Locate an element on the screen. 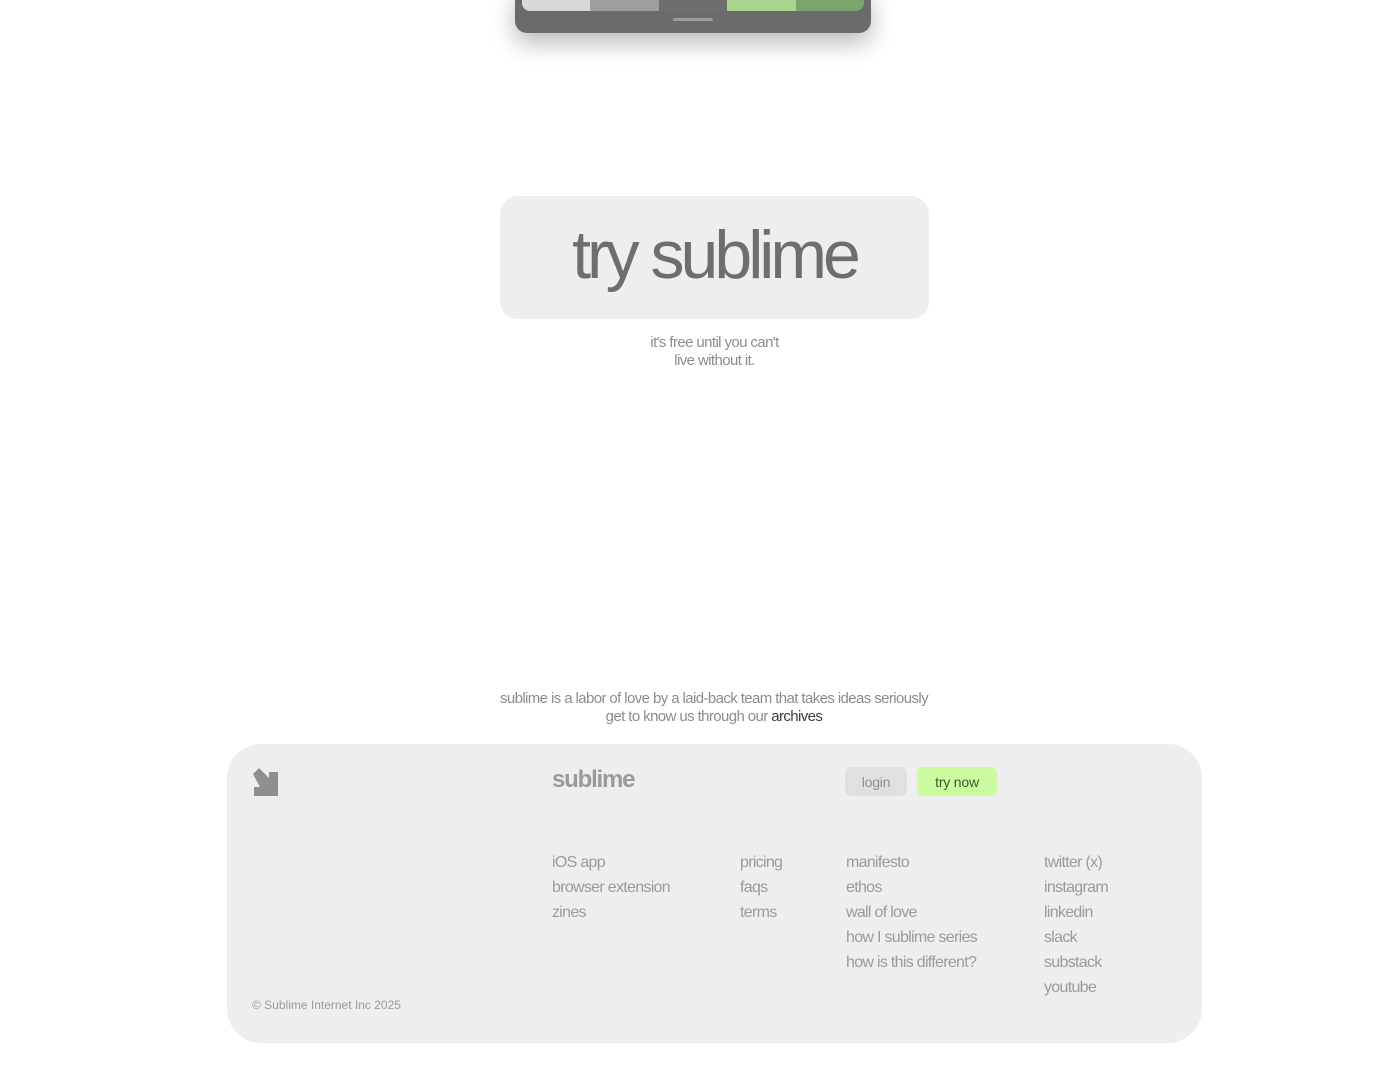 The image size is (1385, 1073). archives-link: archives is located at coordinates (797, 716).